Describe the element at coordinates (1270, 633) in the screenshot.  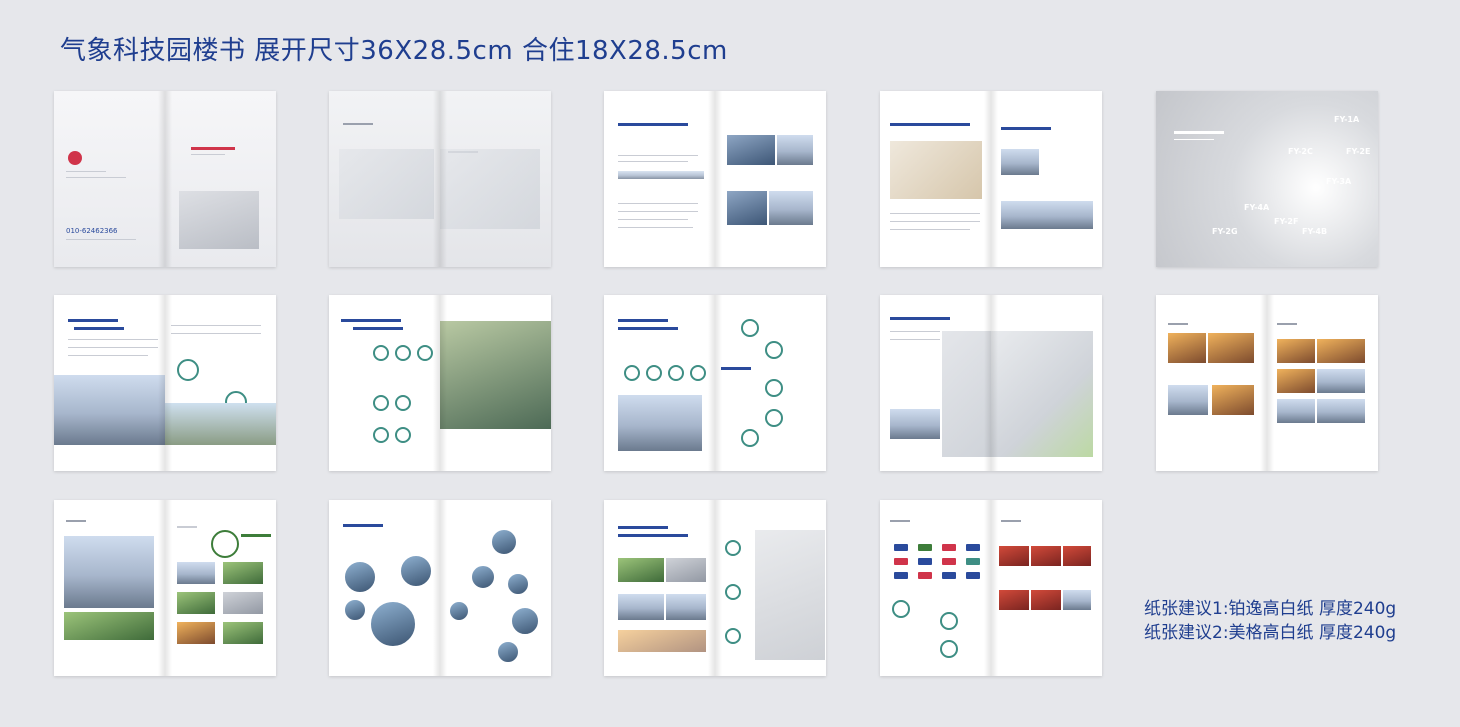
I see `paper-suggestion-2: 纸张建议2:美格高白纸 厚度240g` at that location.